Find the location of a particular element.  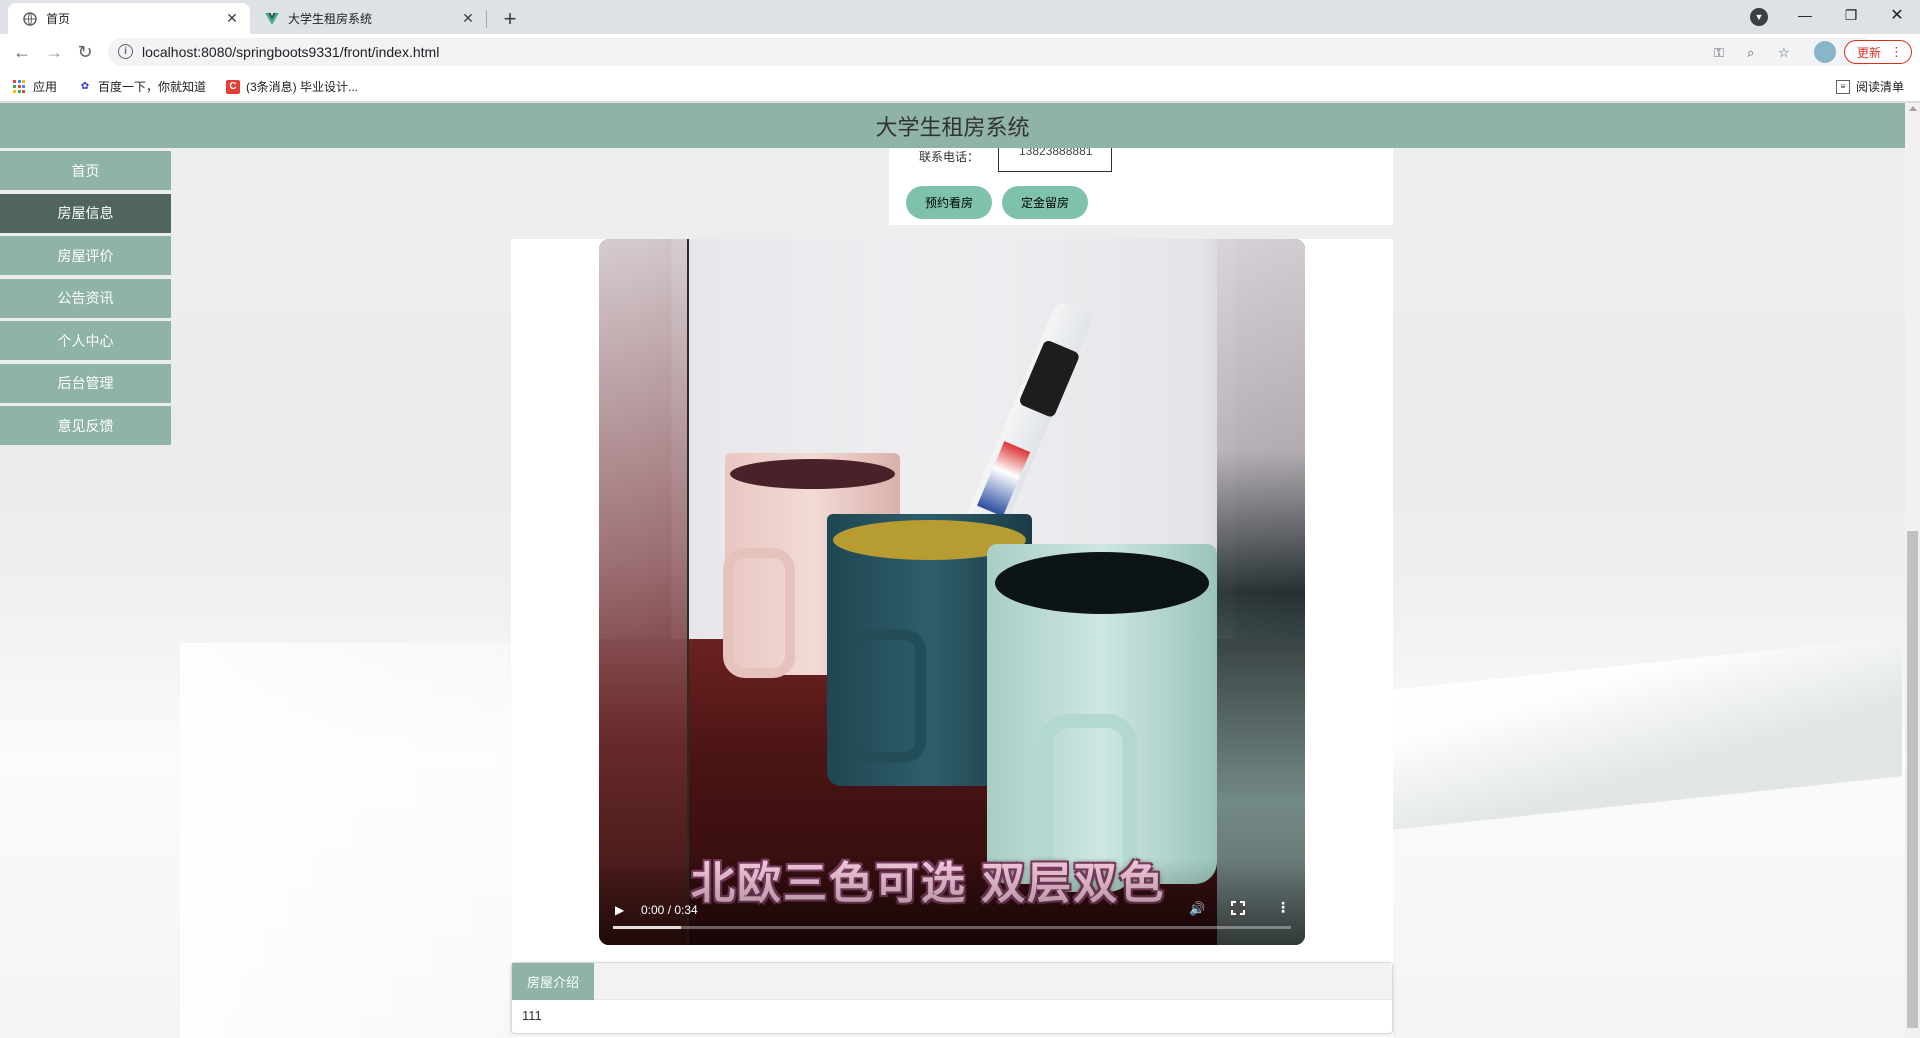

bookmarks-bar: 应用 ✿ 百度一下，你就知道 C (3条消息) 毕业设计... ≡ 阅读清单 is located at coordinates (960, 86).